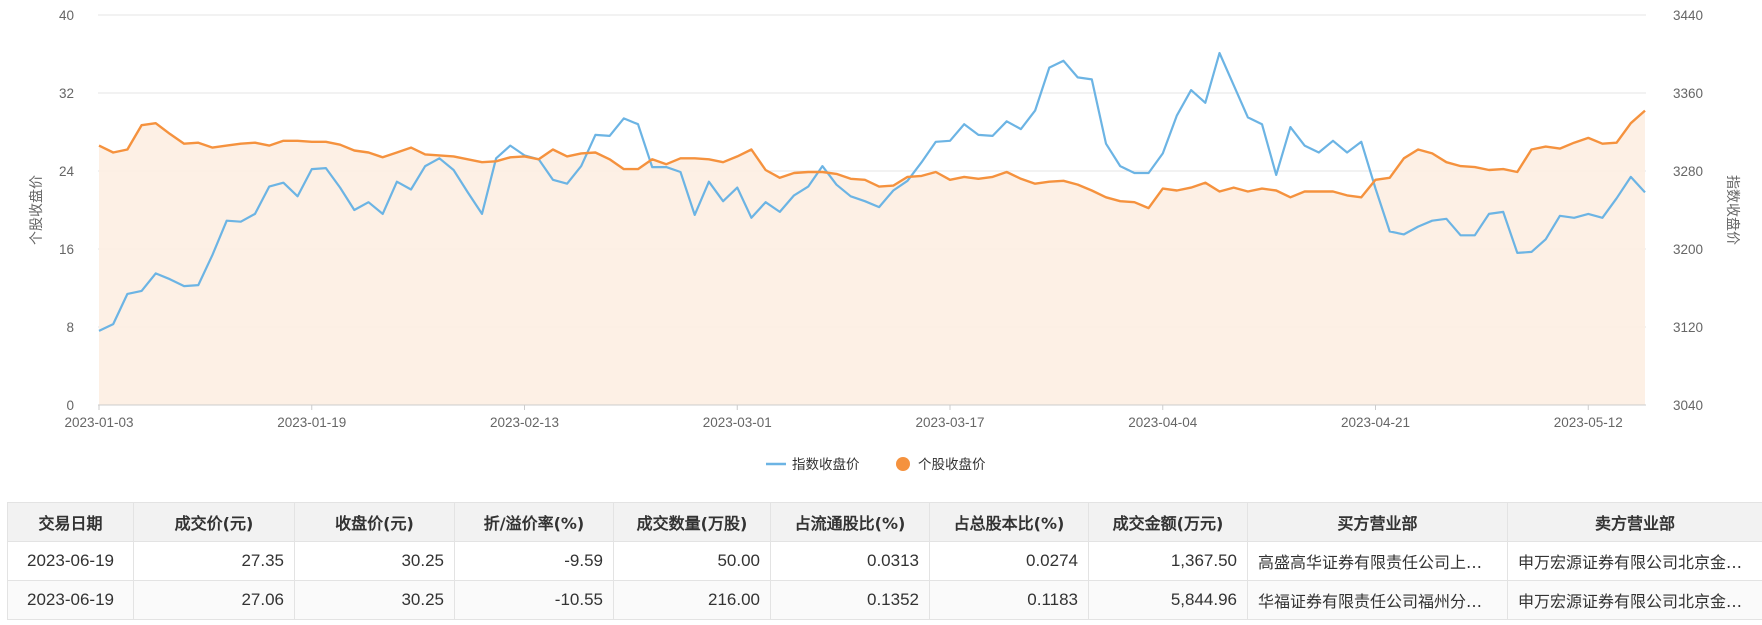 The width and height of the screenshot is (1762, 625). Describe the element at coordinates (524, 422) in the screenshot. I see `x-axis-tick-label: 2023-02-13` at that location.